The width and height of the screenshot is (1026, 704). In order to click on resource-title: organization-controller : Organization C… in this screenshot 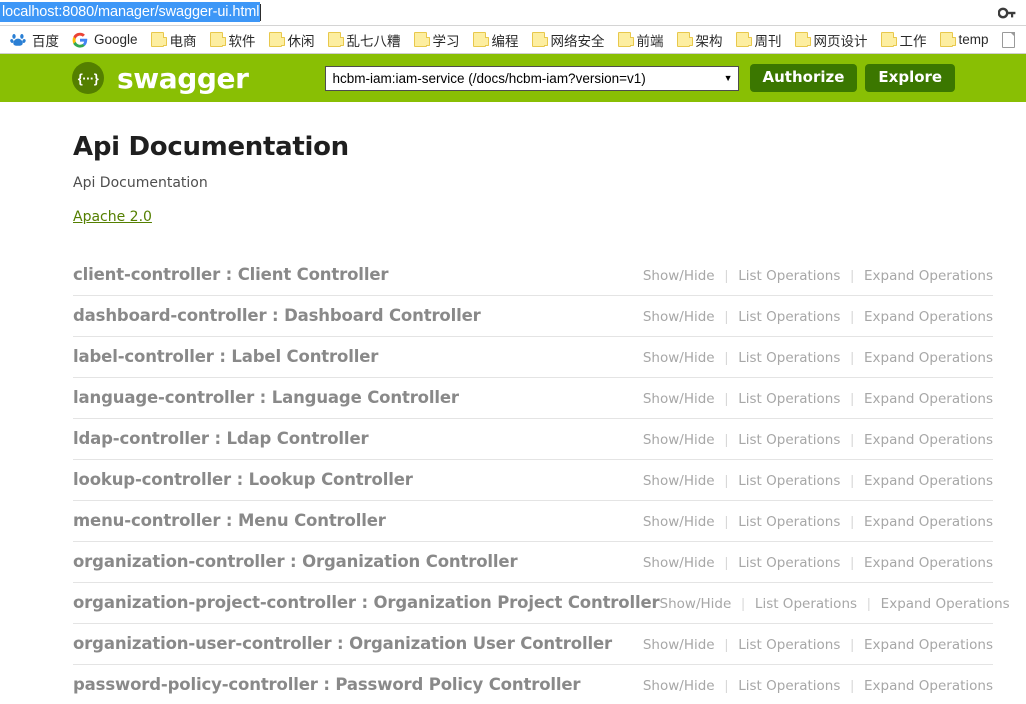, I will do `click(295, 556)`.